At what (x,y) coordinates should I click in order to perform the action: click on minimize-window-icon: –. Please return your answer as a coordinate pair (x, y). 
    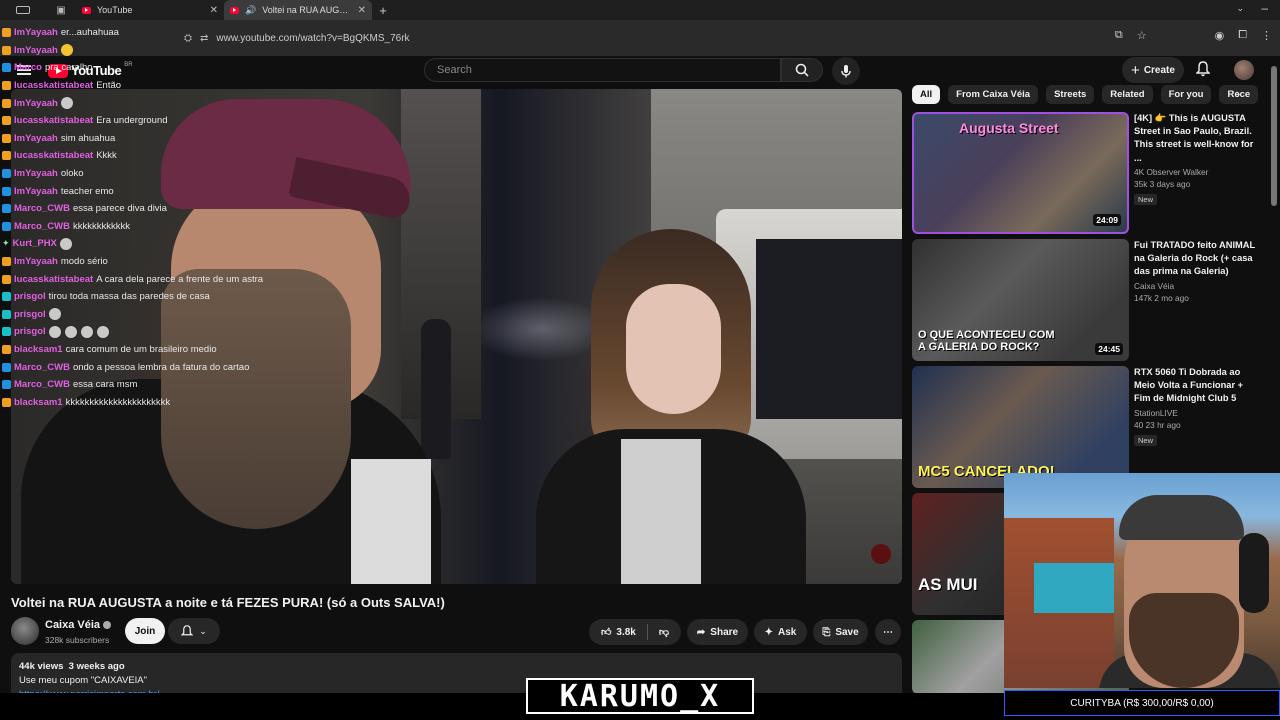
    Looking at the image, I should click on (1264, 8).